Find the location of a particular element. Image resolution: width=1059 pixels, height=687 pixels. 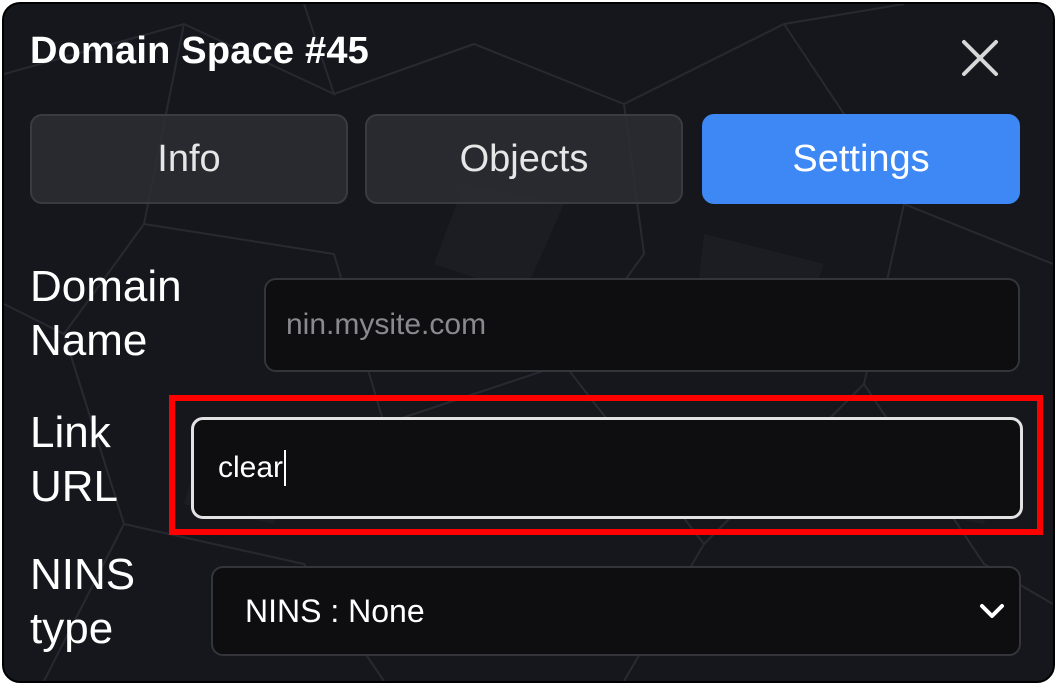

link-url-label: Link URL is located at coordinates (74, 460).